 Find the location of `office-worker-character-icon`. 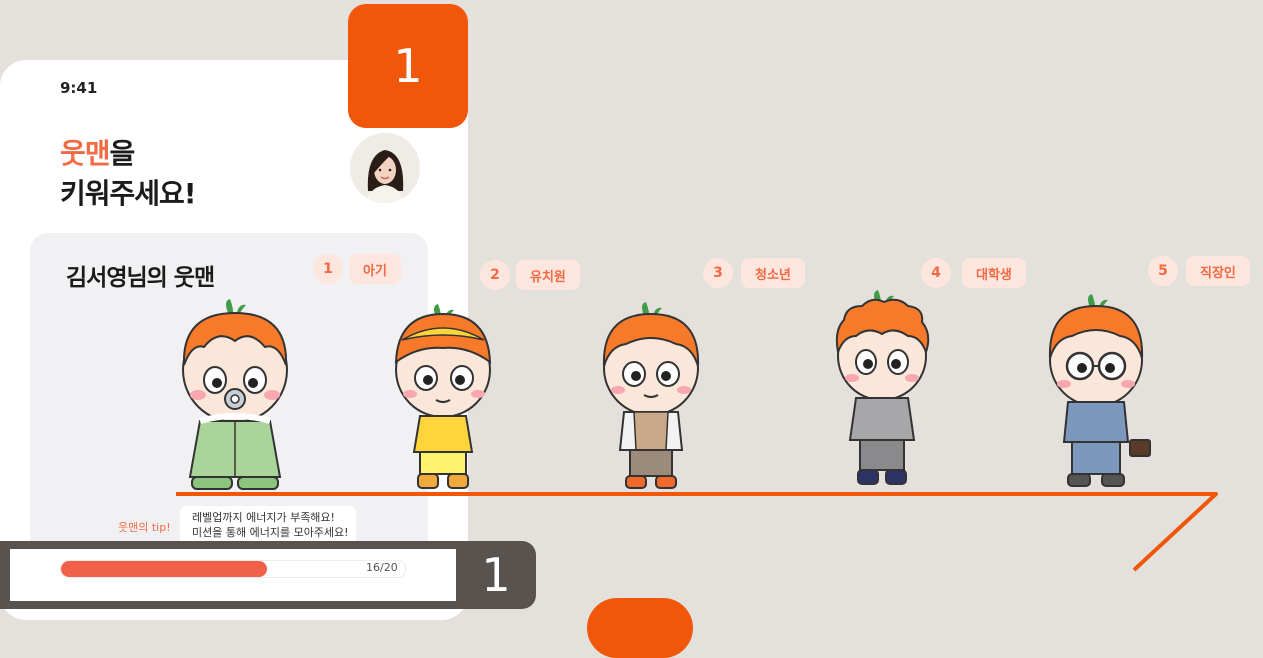

office-worker-character-icon is located at coordinates (1099, 390).